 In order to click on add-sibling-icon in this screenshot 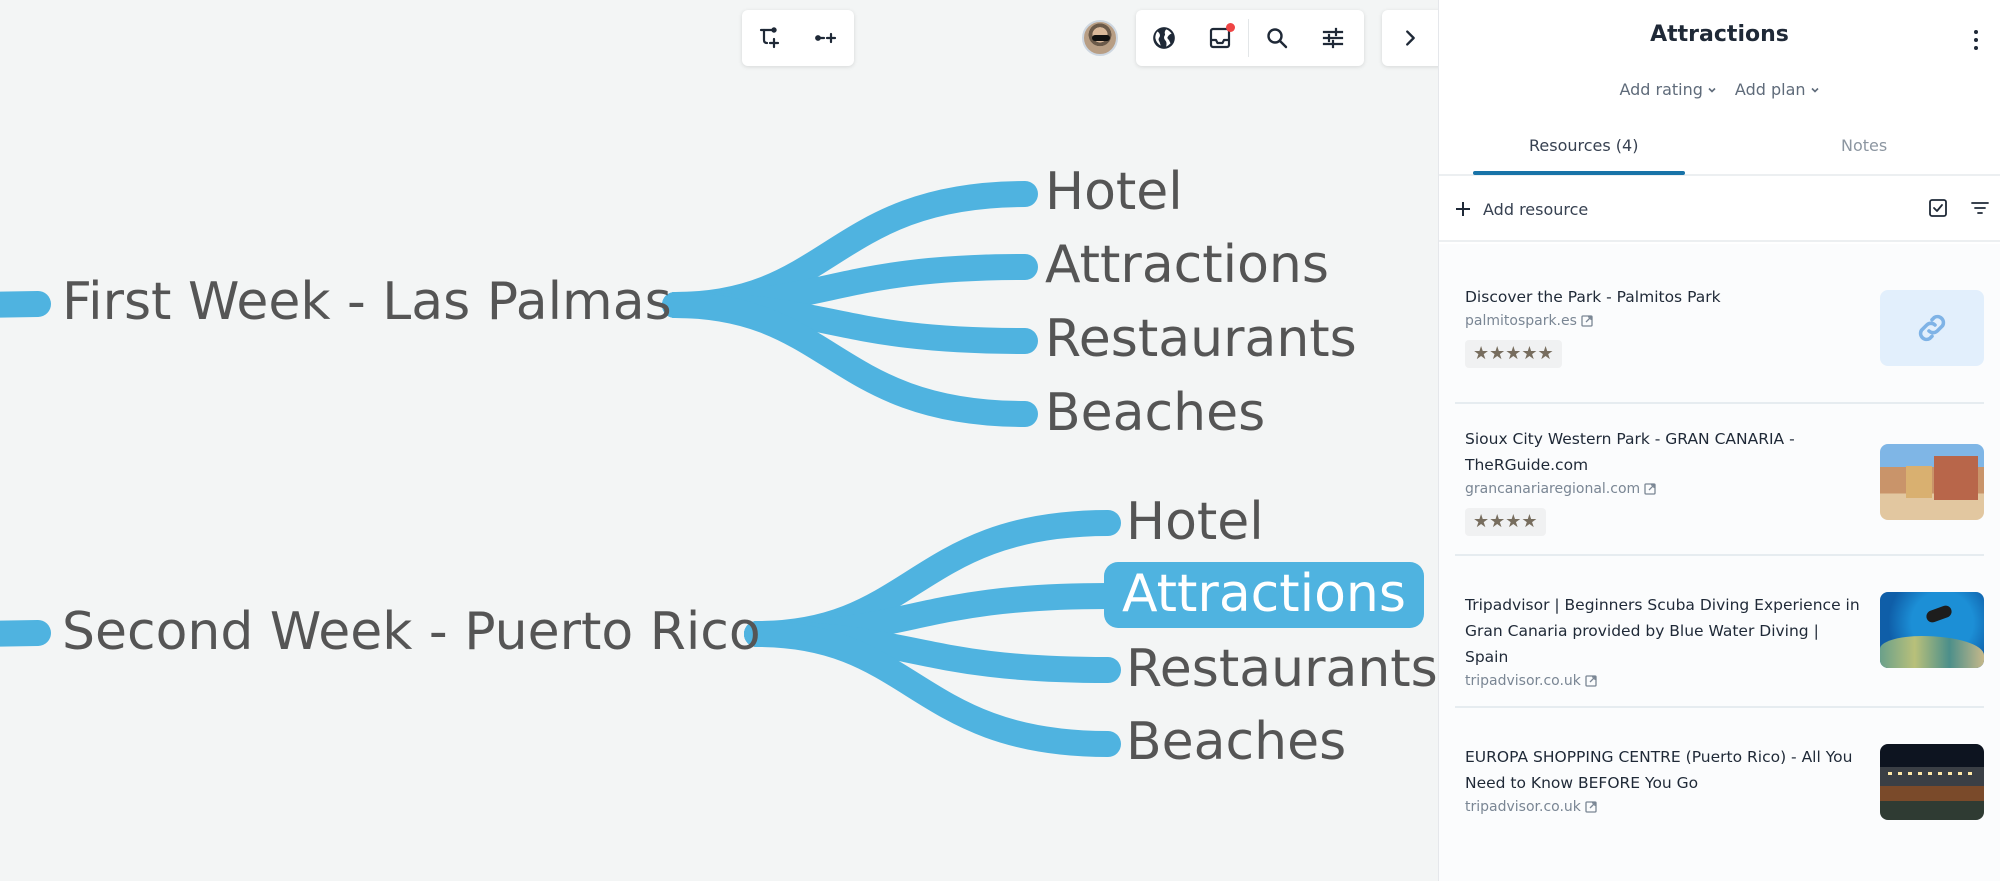, I will do `click(826, 38)`.